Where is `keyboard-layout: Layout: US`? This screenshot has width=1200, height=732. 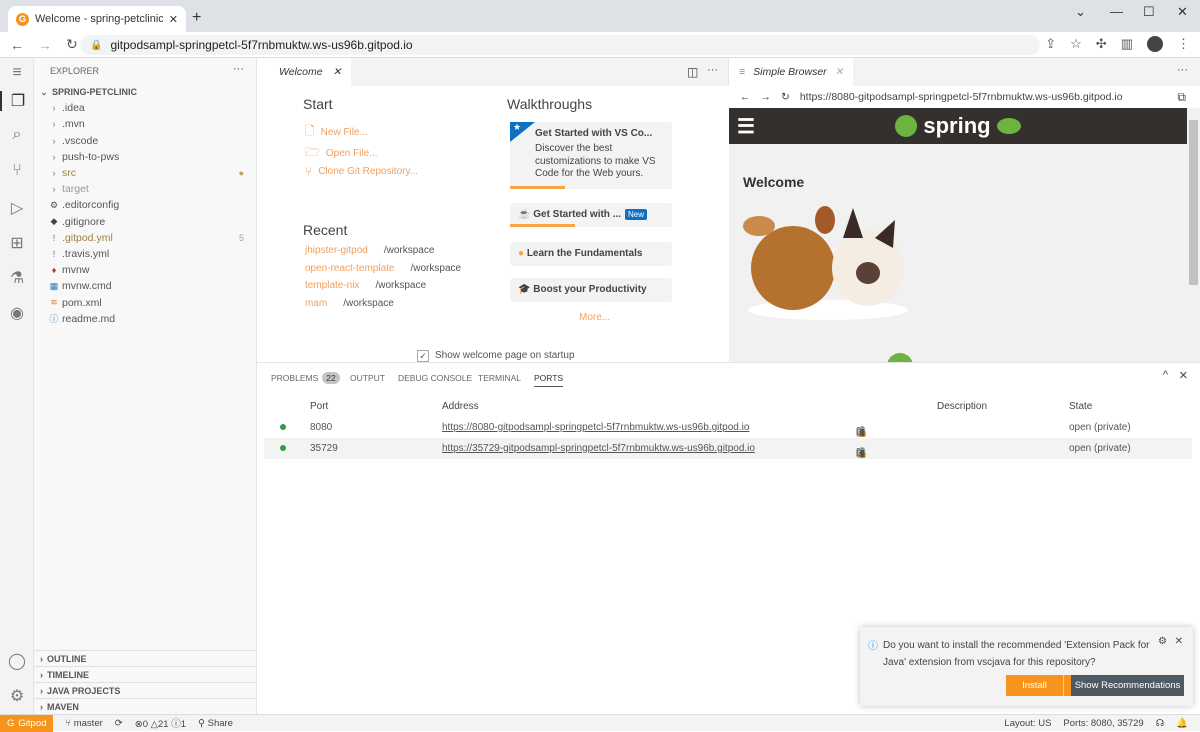 keyboard-layout: Layout: US is located at coordinates (1027, 723).